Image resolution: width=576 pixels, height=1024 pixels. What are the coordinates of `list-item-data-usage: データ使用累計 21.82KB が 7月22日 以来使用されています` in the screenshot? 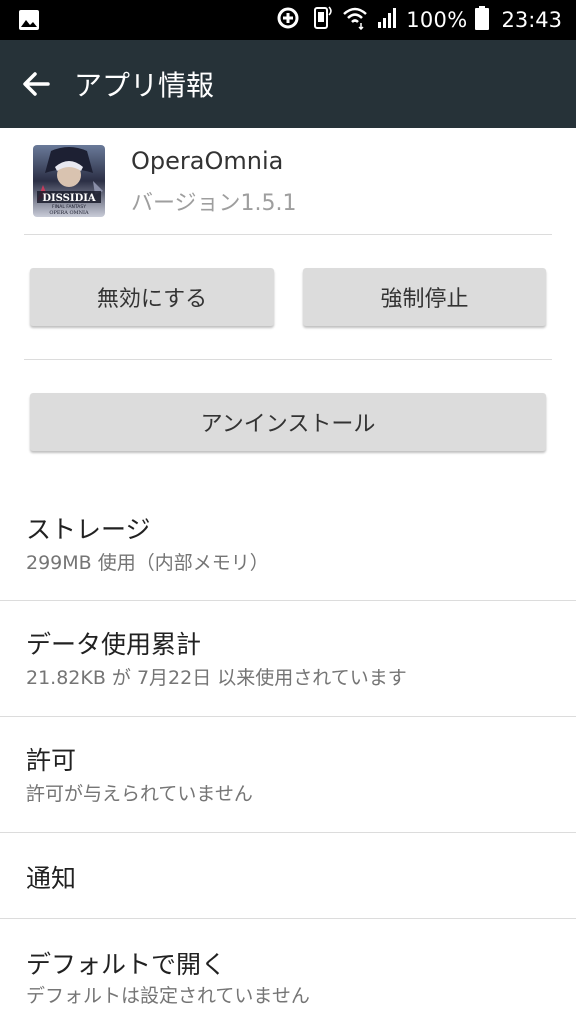 It's located at (288, 658).